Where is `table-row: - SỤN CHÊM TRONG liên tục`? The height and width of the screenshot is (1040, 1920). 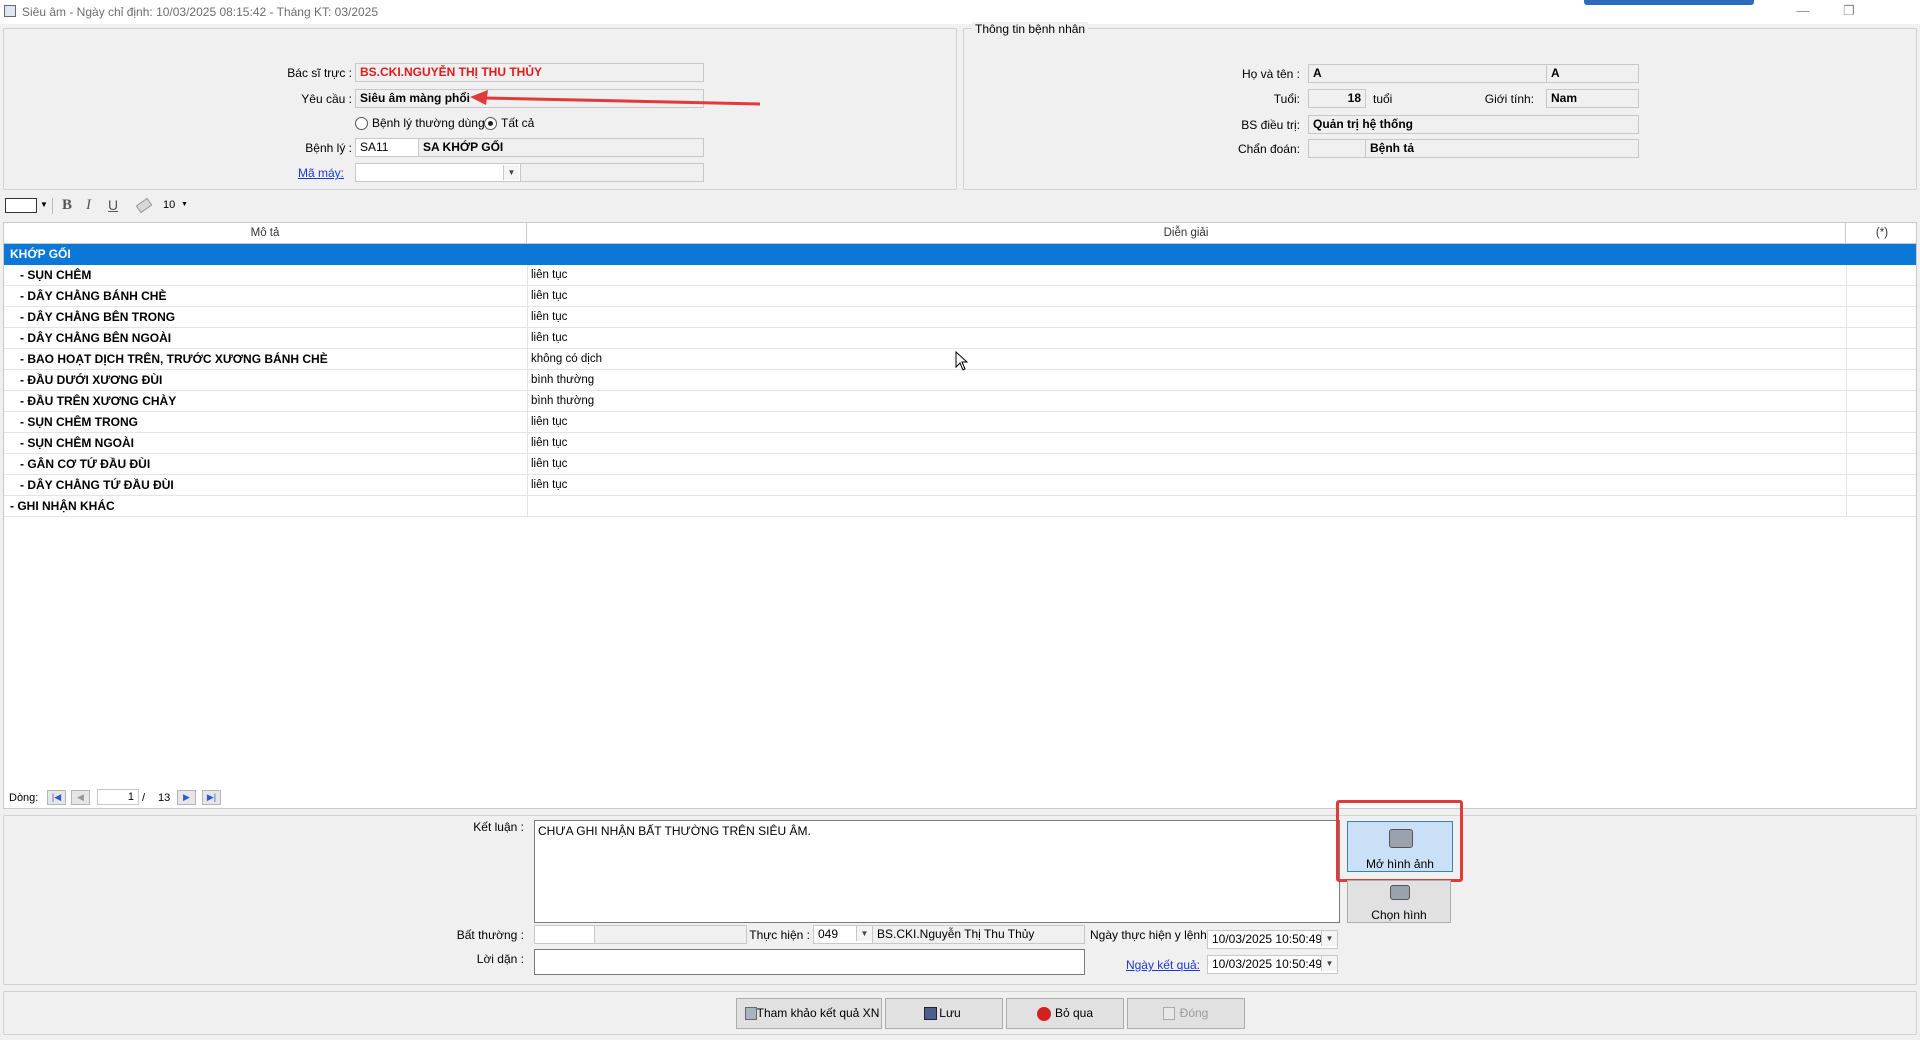
table-row: - SỤN CHÊM TRONG liên tục is located at coordinates (960, 422).